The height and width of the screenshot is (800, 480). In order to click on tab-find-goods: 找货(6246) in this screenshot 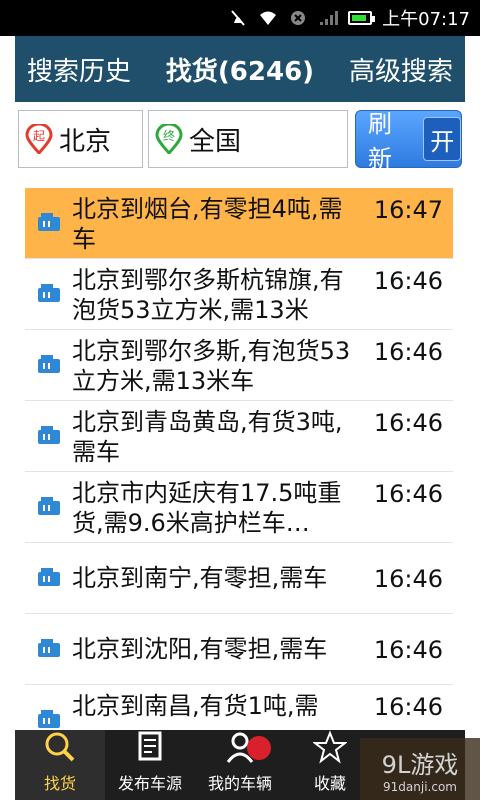, I will do `click(240, 69)`.